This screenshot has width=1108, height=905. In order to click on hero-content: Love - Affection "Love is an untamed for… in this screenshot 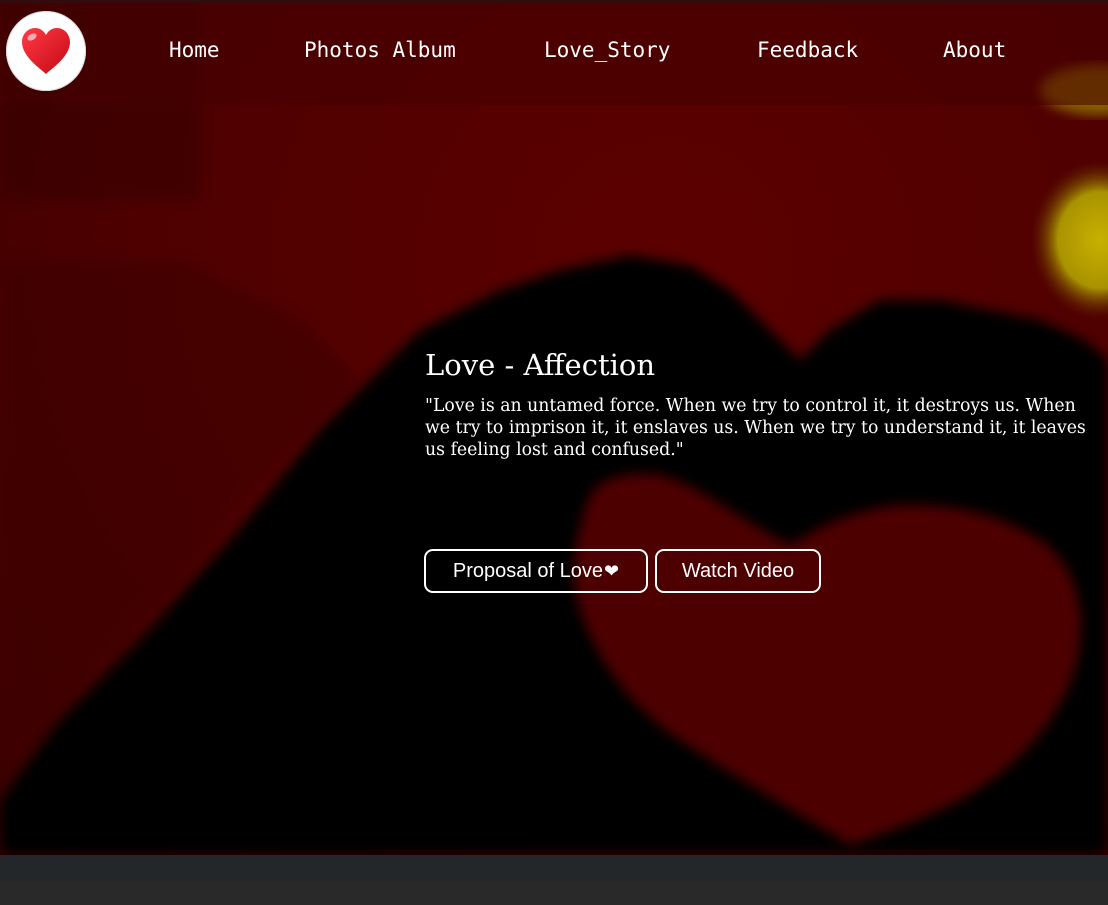, I will do `click(760, 403)`.